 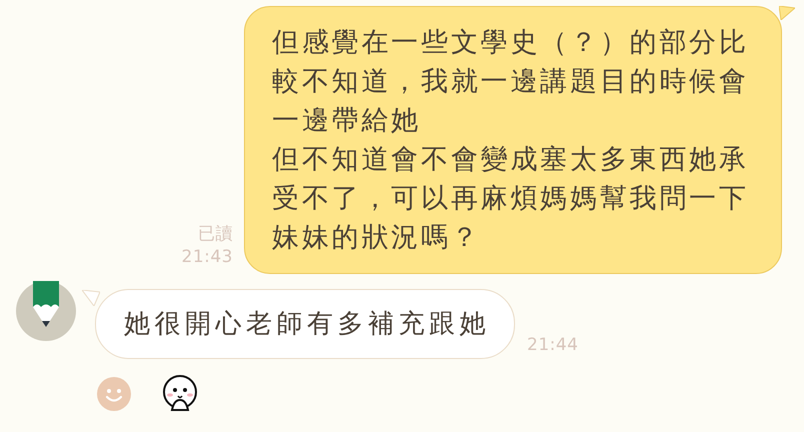 What do you see at coordinates (215, 234) in the screenshot?
I see `read-receipt: 已讀` at bounding box center [215, 234].